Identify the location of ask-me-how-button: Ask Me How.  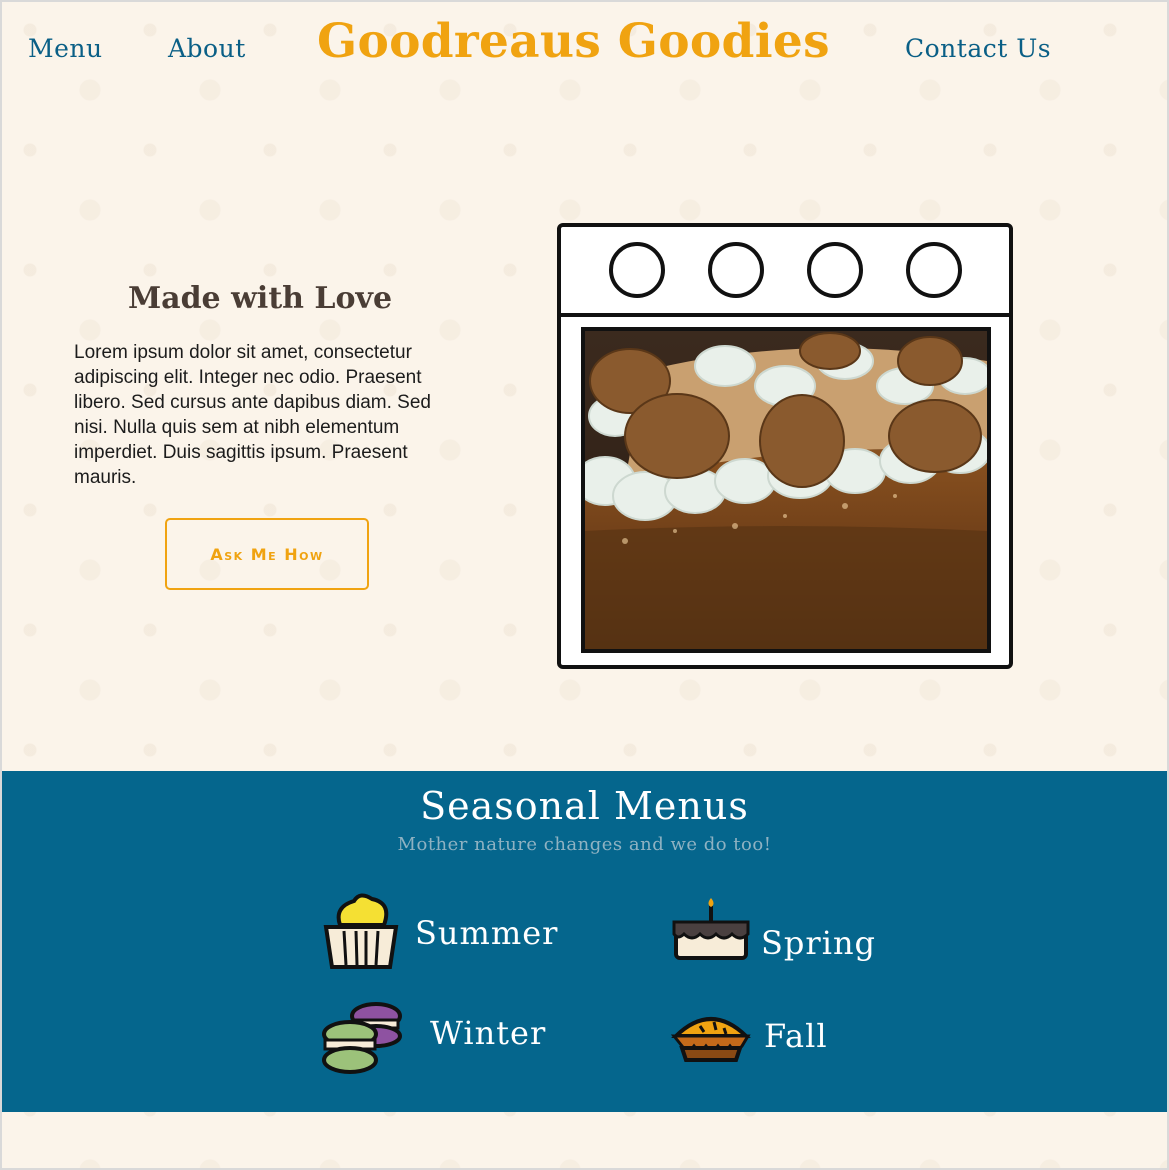
(267, 554).